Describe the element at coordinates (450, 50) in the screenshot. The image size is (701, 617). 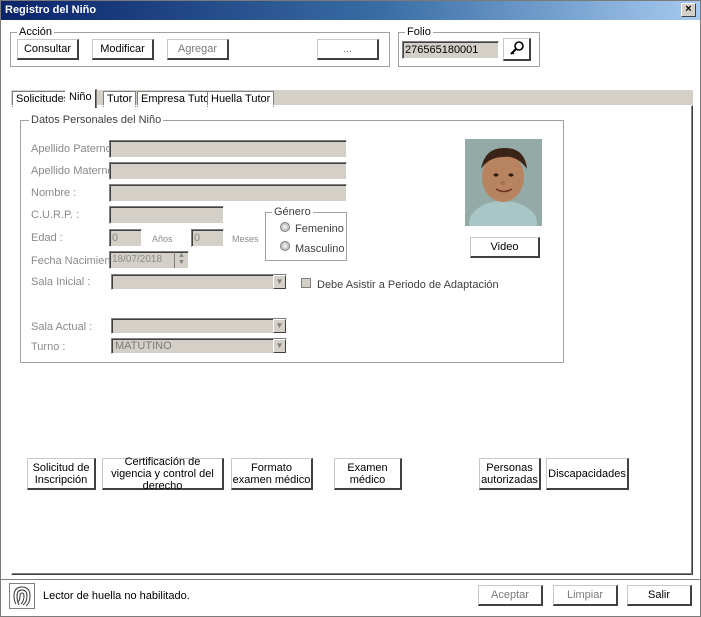
I see `folio-field: 276565180001` at that location.